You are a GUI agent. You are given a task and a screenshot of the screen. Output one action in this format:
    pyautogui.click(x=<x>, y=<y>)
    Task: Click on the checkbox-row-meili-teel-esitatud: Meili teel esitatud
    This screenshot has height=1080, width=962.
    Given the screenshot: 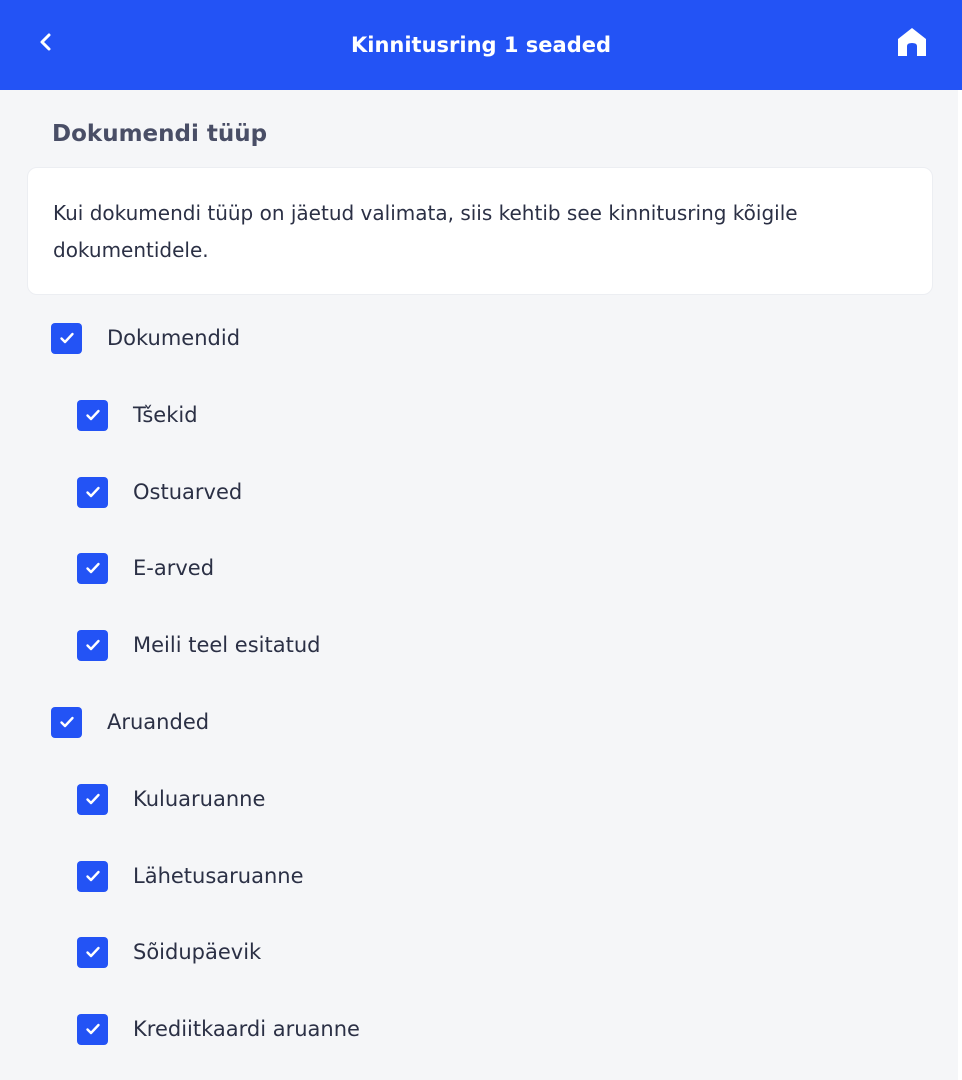 What is the action you would take?
    pyautogui.click(x=198, y=645)
    